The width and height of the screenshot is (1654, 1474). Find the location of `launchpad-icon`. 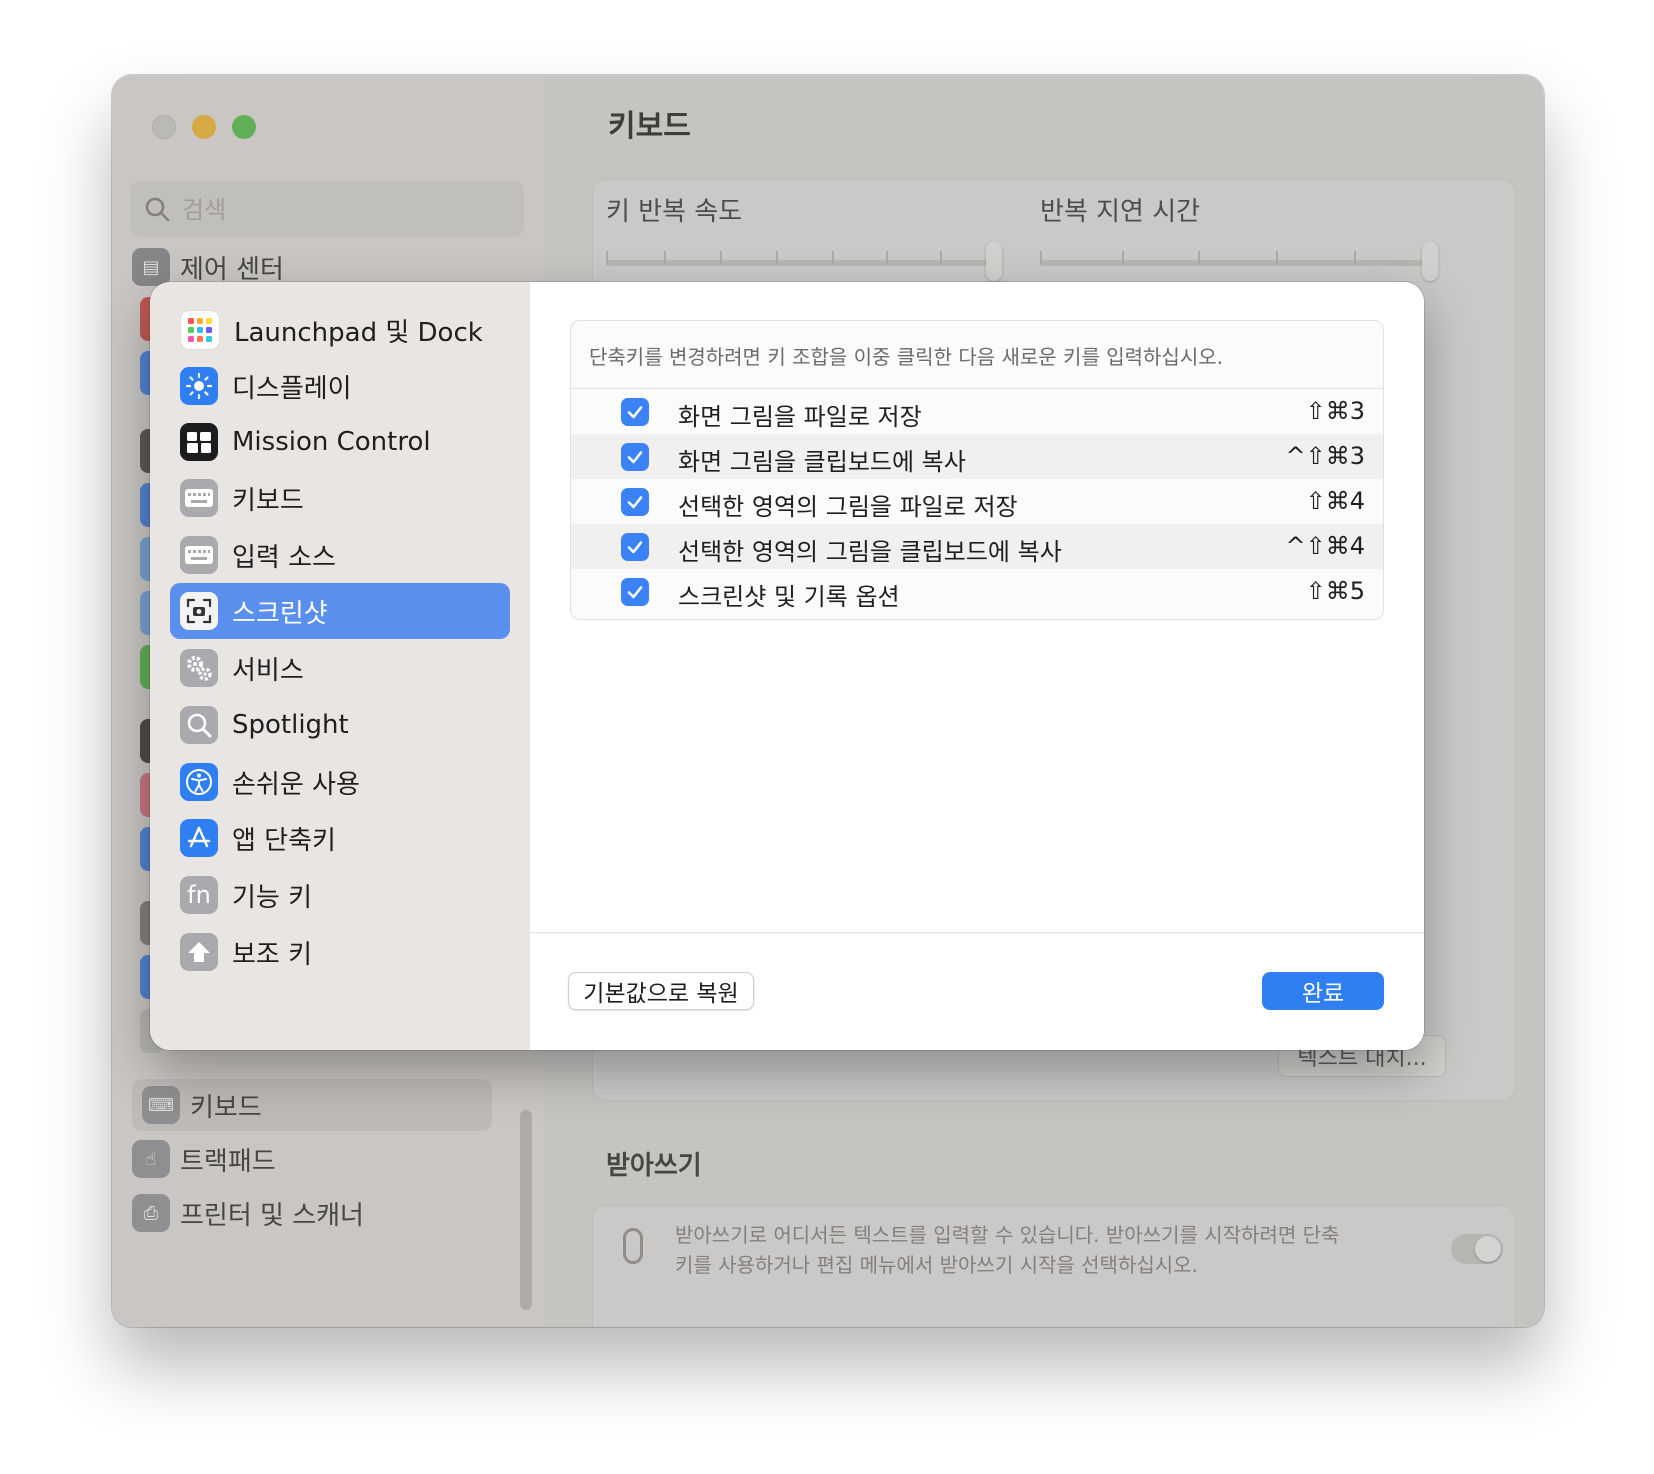

launchpad-icon is located at coordinates (200, 330).